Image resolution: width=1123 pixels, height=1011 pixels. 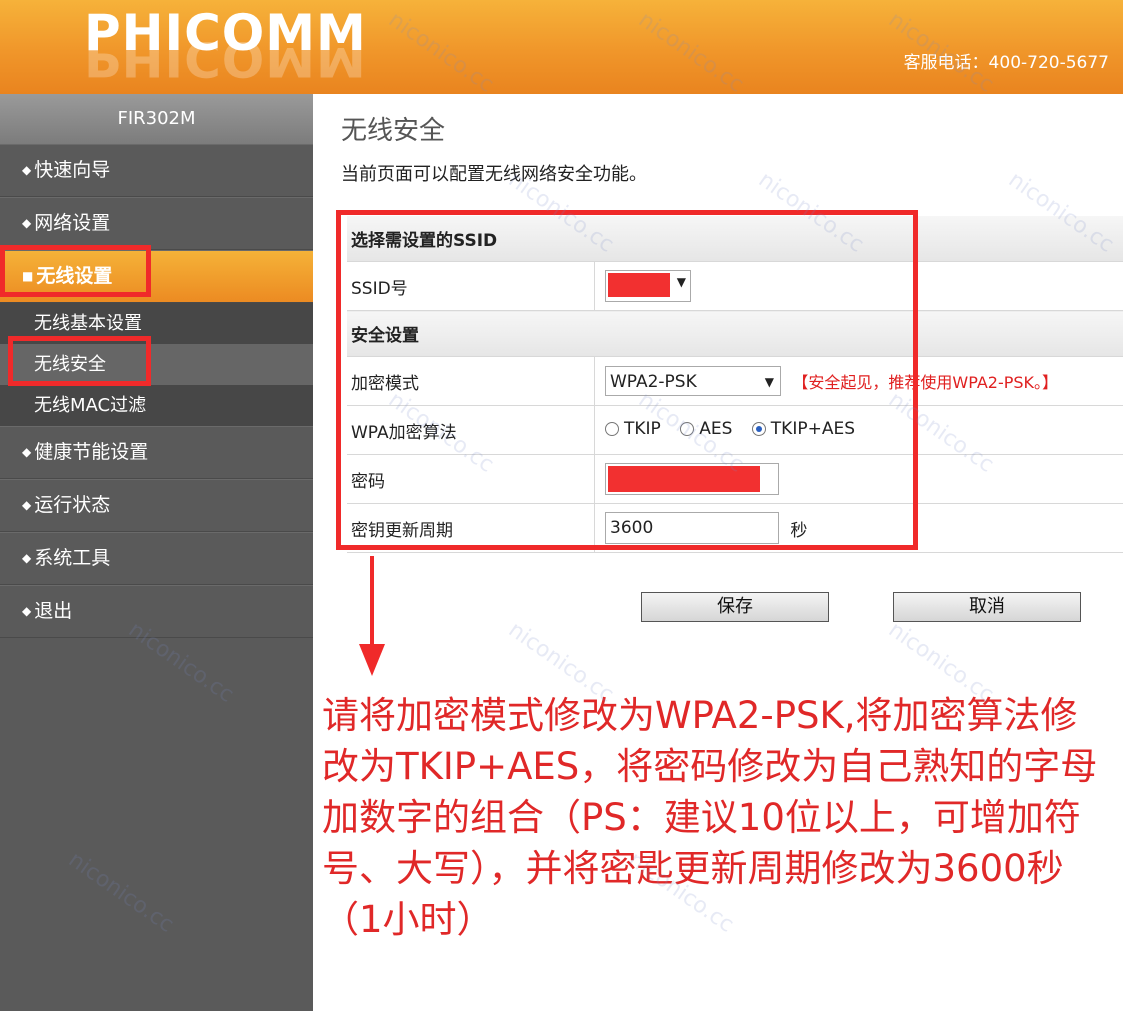 What do you see at coordinates (156, 611) in the screenshot?
I see `nav-logout: ◆ 退出` at bounding box center [156, 611].